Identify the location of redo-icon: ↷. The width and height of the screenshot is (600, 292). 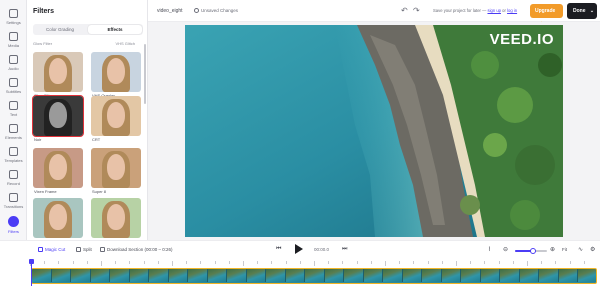
(416, 10).